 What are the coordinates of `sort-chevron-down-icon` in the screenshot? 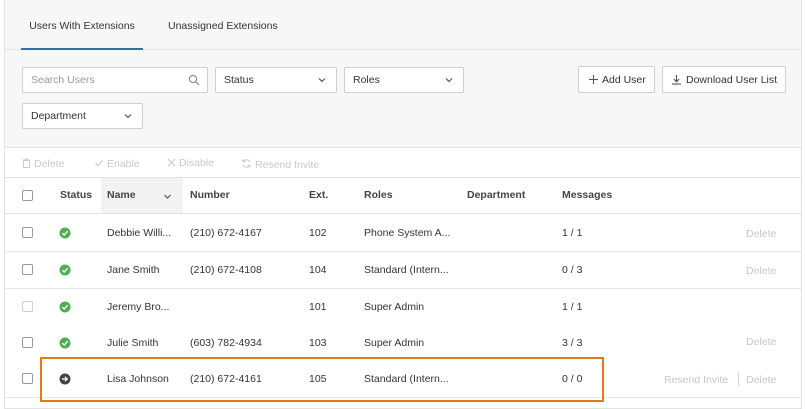 It's located at (167, 196).